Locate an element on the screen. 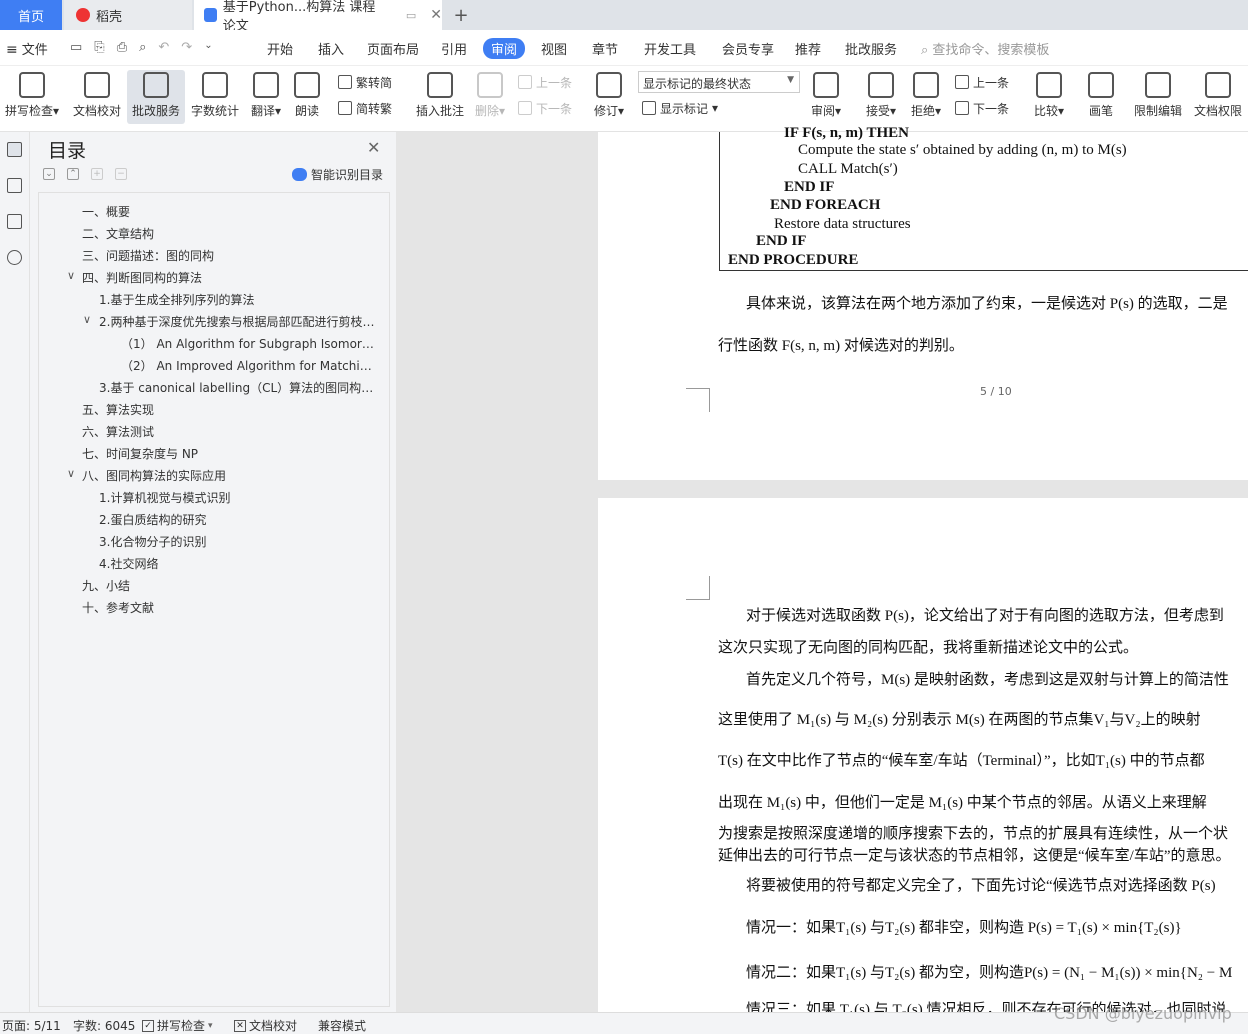 The image size is (1248, 1034). page-indicator: 页面: 5/11 is located at coordinates (31, 1025).